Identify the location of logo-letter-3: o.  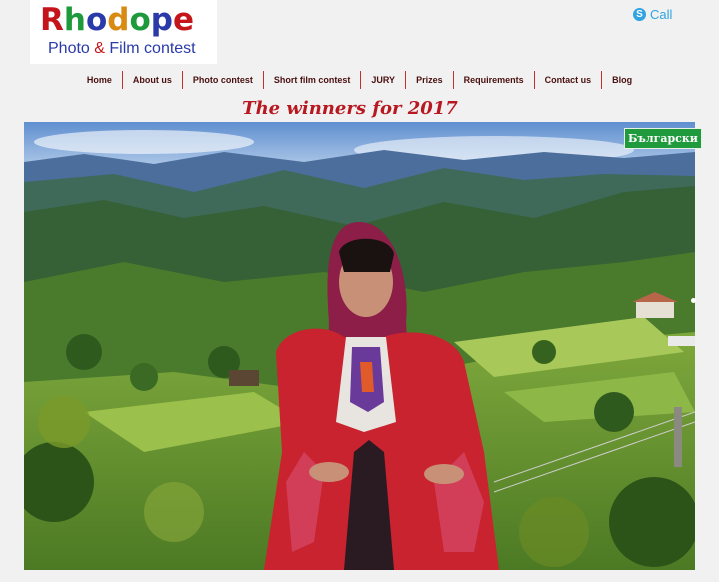
(96, 20).